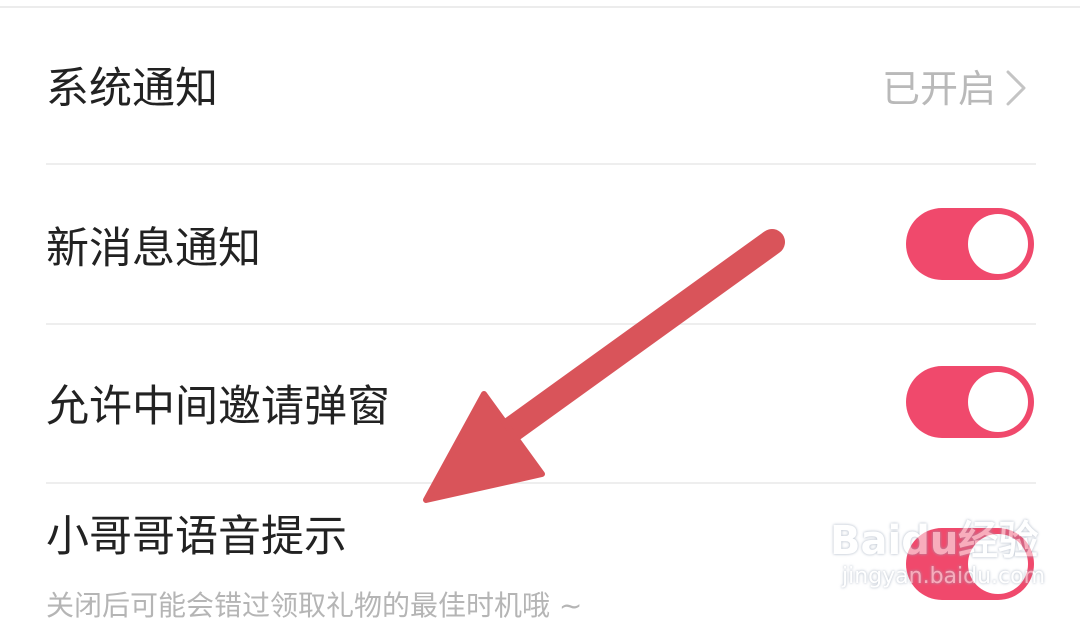 The image size is (1080, 622). What do you see at coordinates (196, 537) in the screenshot?
I see `voice-prompt-label: 小哥哥语音提示` at bounding box center [196, 537].